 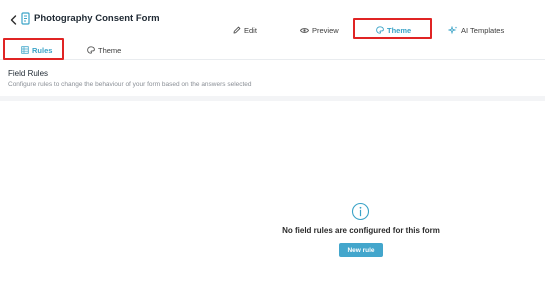 I want to click on chevron-left-icon, so click(x=13, y=20).